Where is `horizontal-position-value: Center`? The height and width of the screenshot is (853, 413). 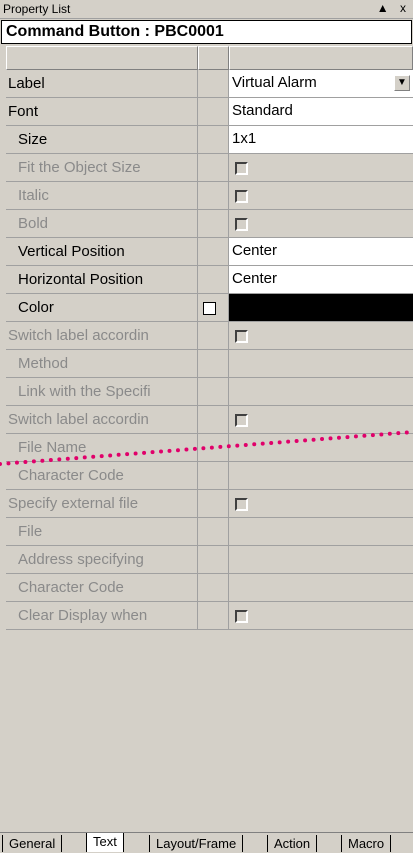 horizontal-position-value: Center is located at coordinates (321, 280).